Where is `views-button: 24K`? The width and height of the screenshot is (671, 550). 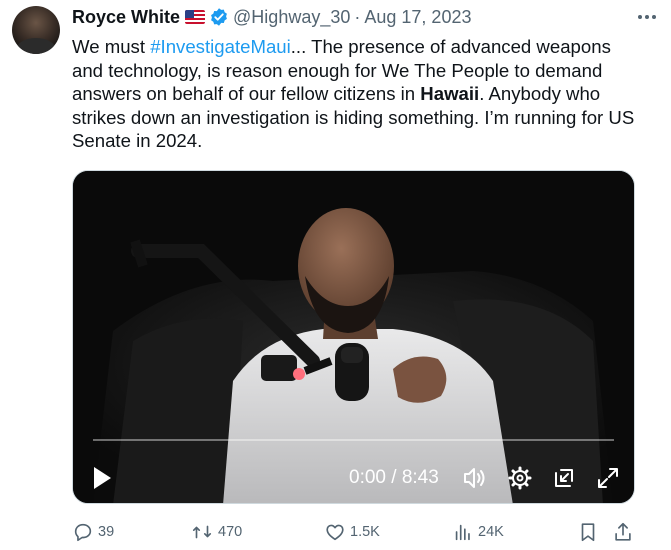 views-button: 24K is located at coordinates (478, 532).